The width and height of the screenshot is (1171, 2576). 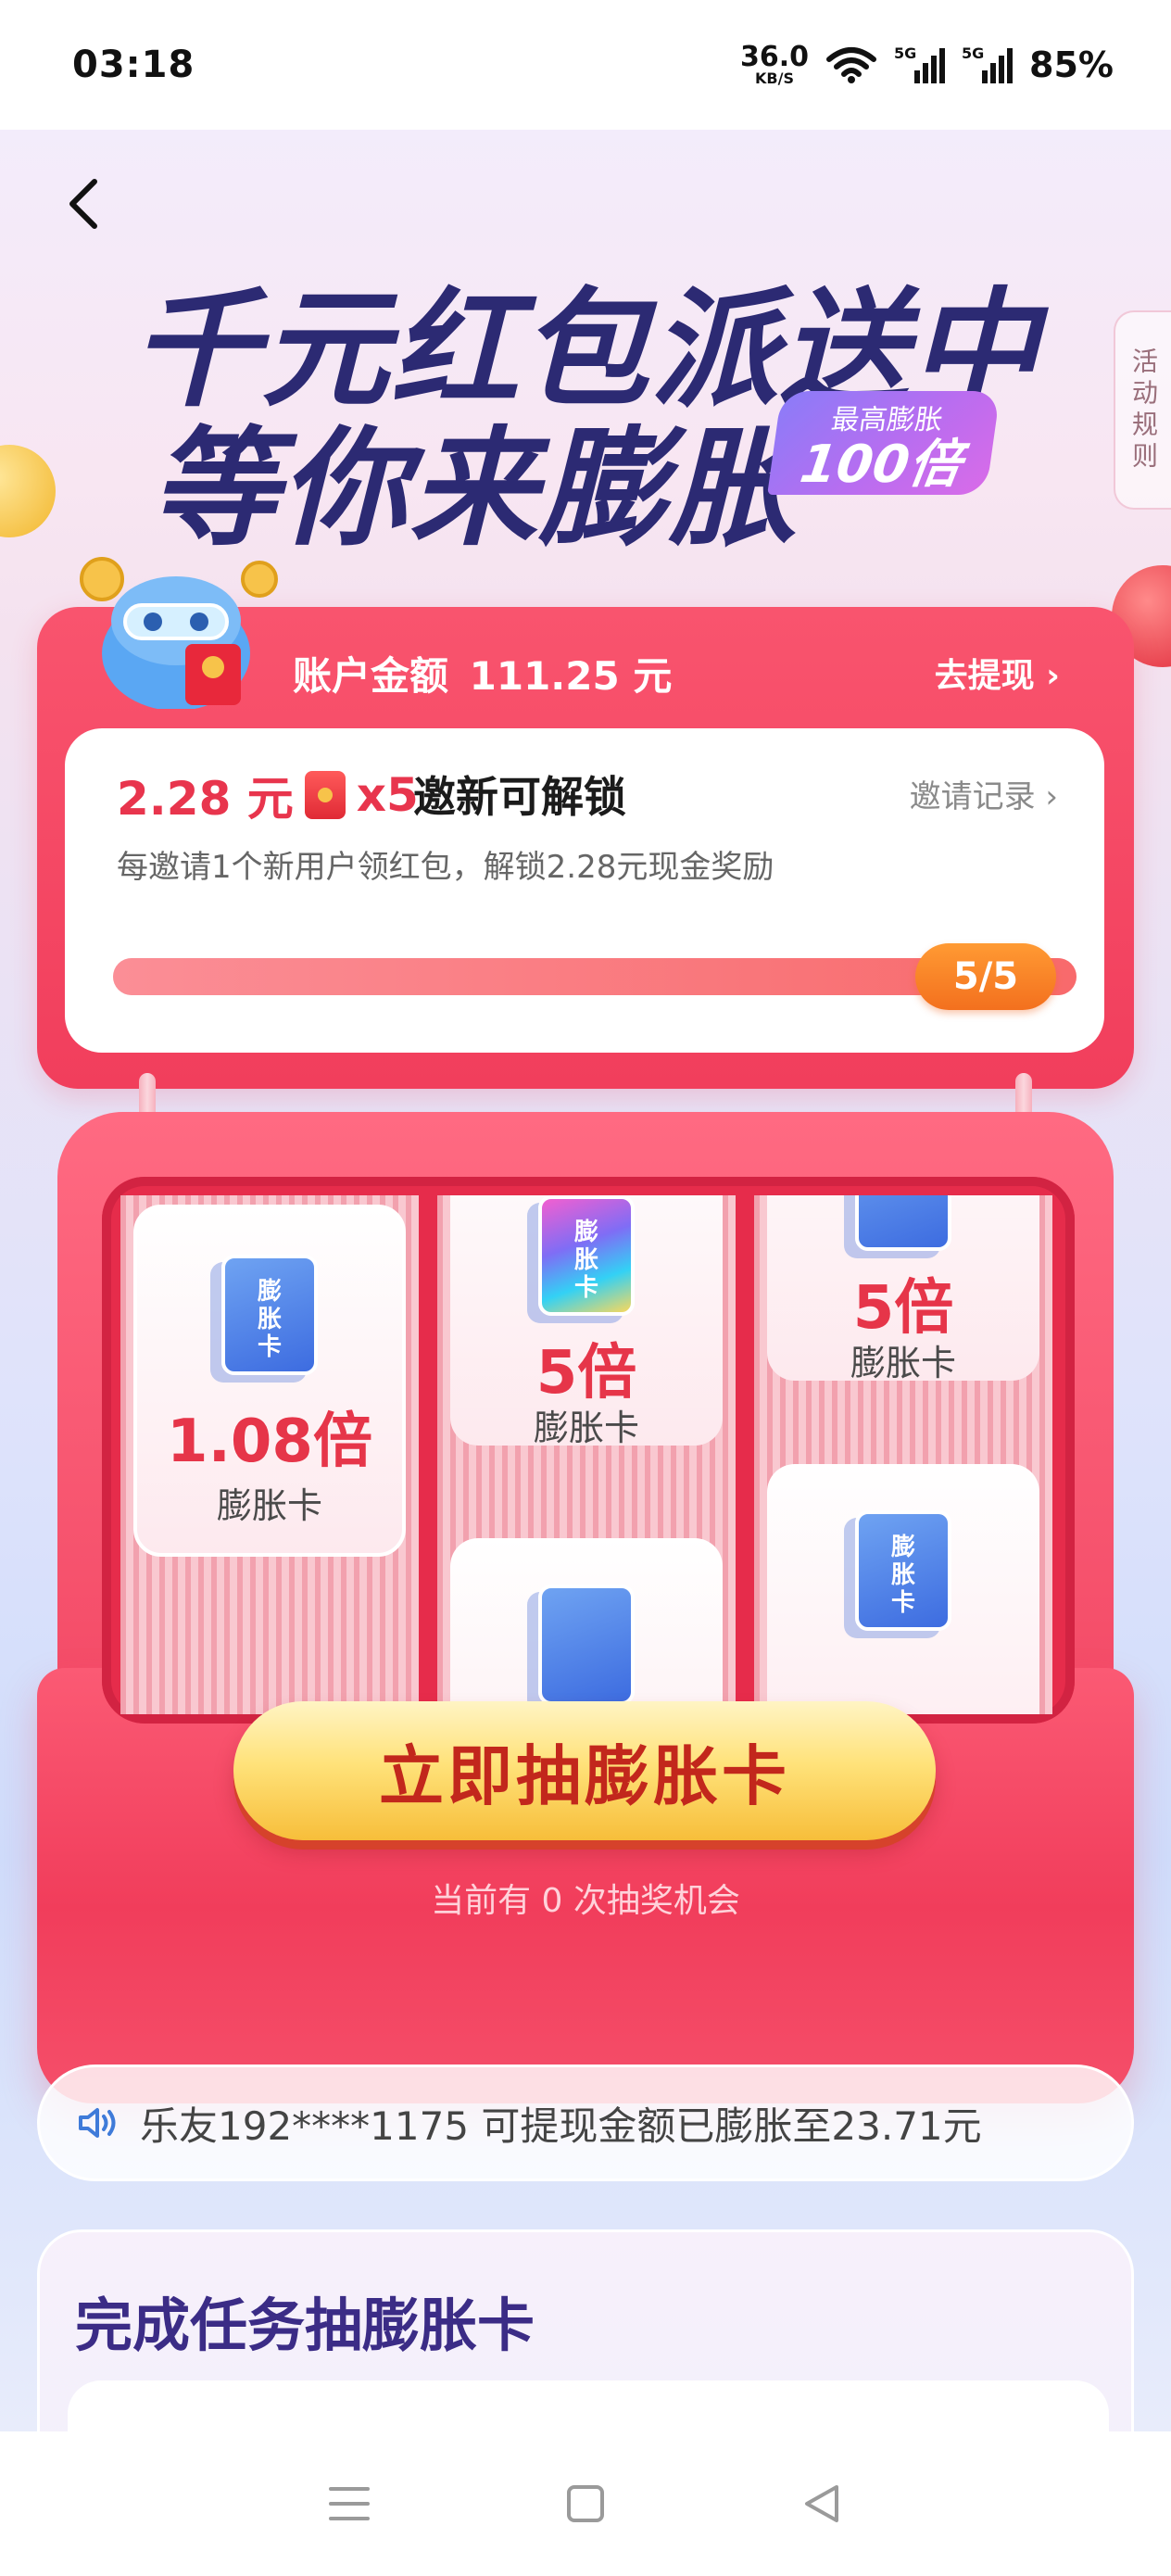 I want to click on multiplier-card-tile: 膨 胀 卡 1.08倍 膨胀卡, so click(x=269, y=1381).